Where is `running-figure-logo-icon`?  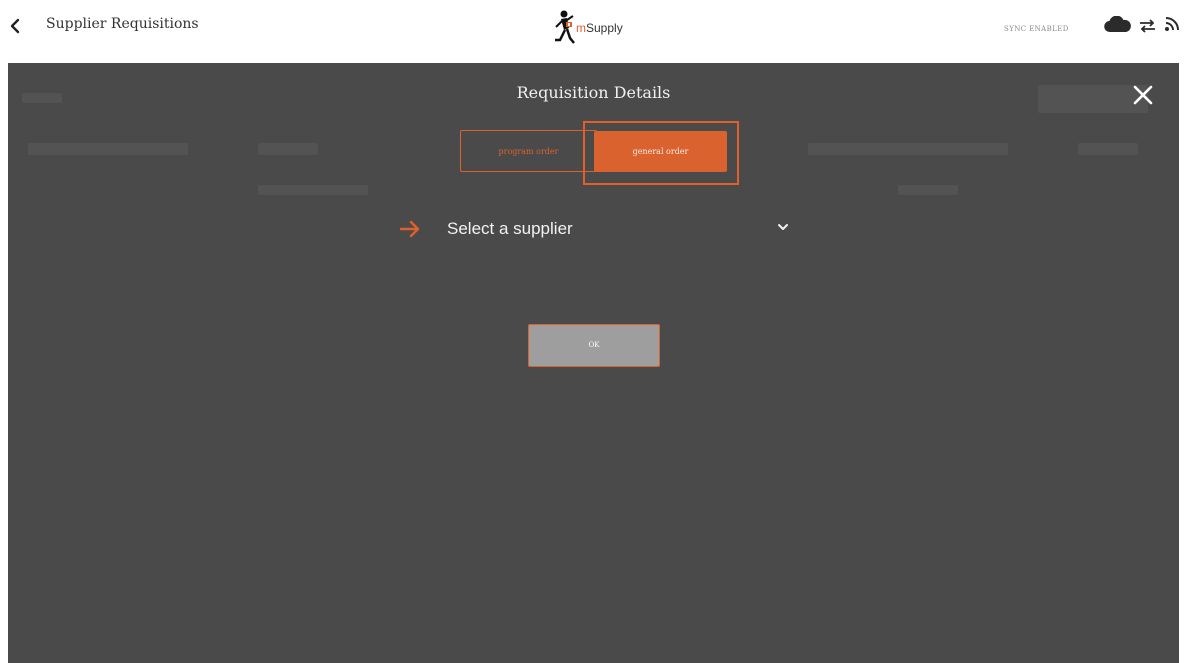
running-figure-logo-icon is located at coordinates (565, 27).